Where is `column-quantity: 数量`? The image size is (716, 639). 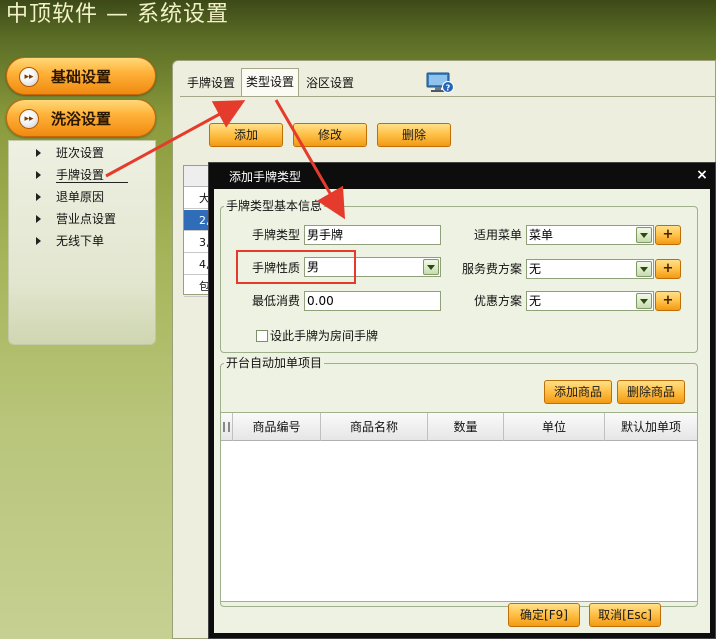
column-quantity: 数量 is located at coordinates (466, 427).